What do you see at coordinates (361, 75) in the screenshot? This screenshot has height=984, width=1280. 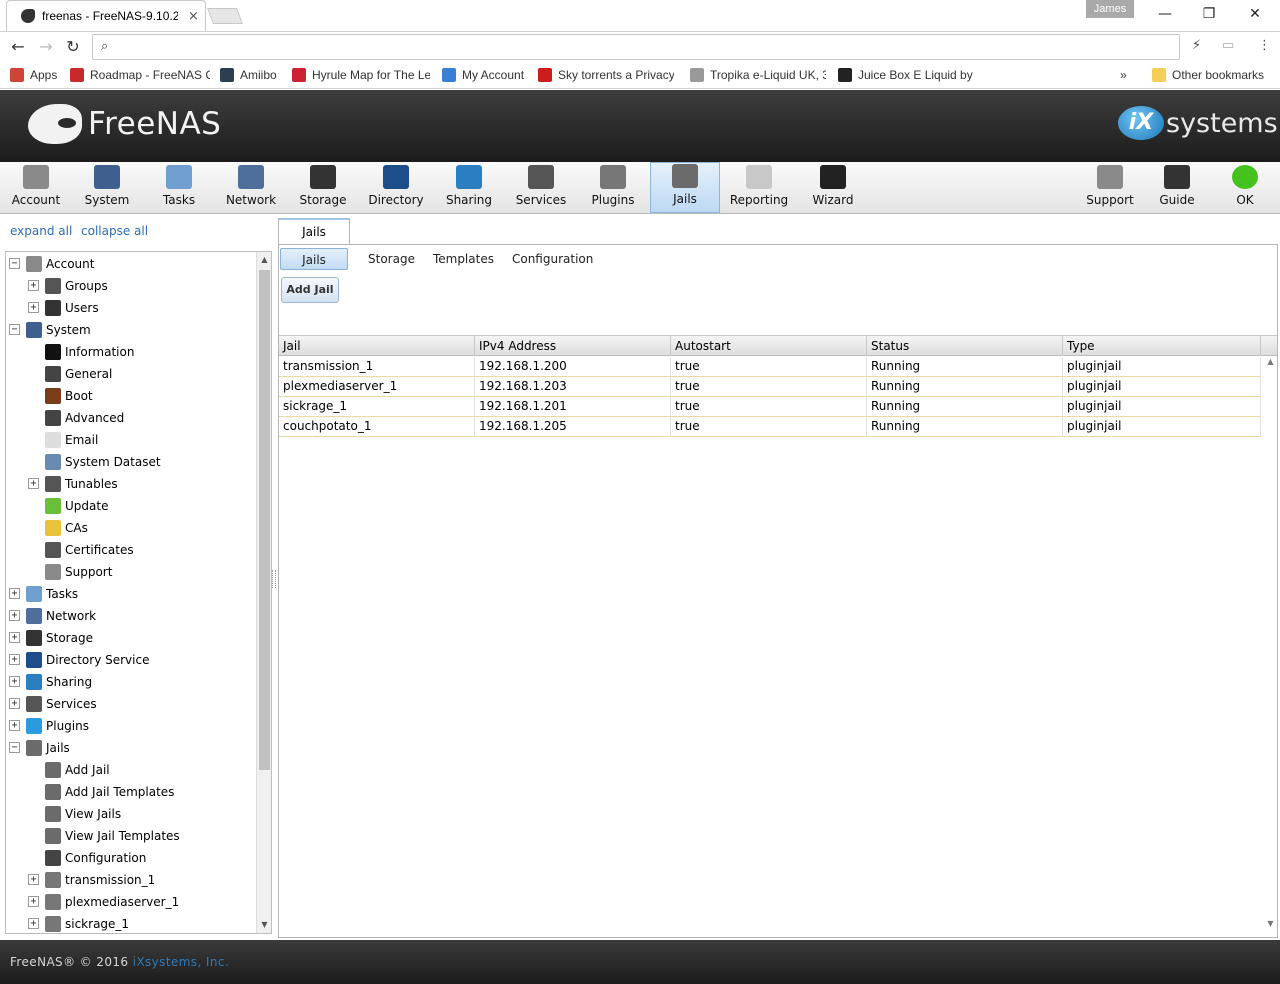 I see `bookmark-hyrule-map: Hyrule Map for The Le` at bounding box center [361, 75].